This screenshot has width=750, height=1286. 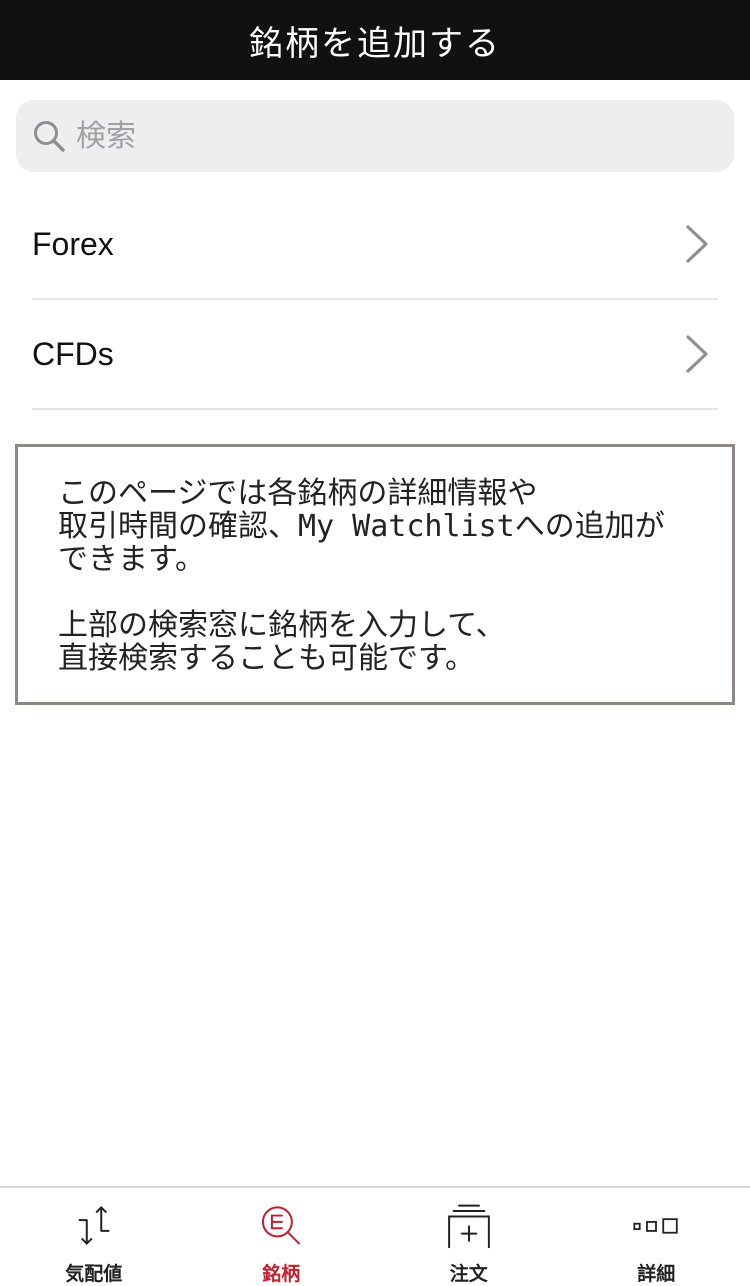 I want to click on header-bar: 銘柄を追加する, so click(x=375, y=40).